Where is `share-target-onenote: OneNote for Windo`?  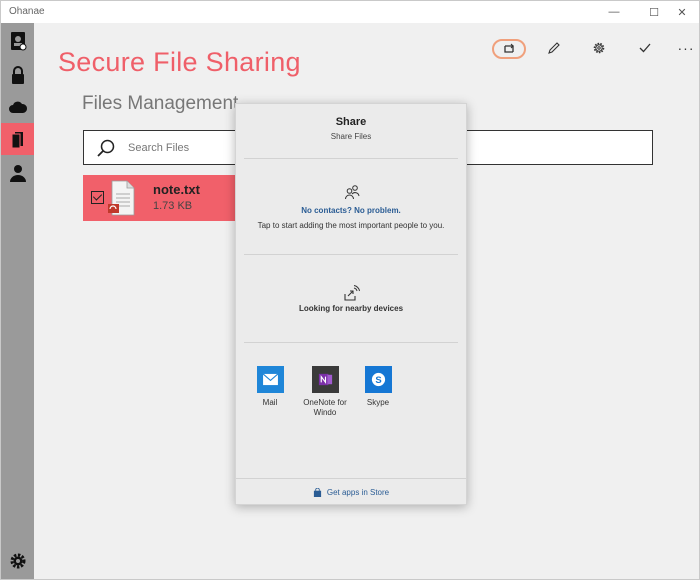
share-target-onenote: OneNote for Windo is located at coordinates (325, 392).